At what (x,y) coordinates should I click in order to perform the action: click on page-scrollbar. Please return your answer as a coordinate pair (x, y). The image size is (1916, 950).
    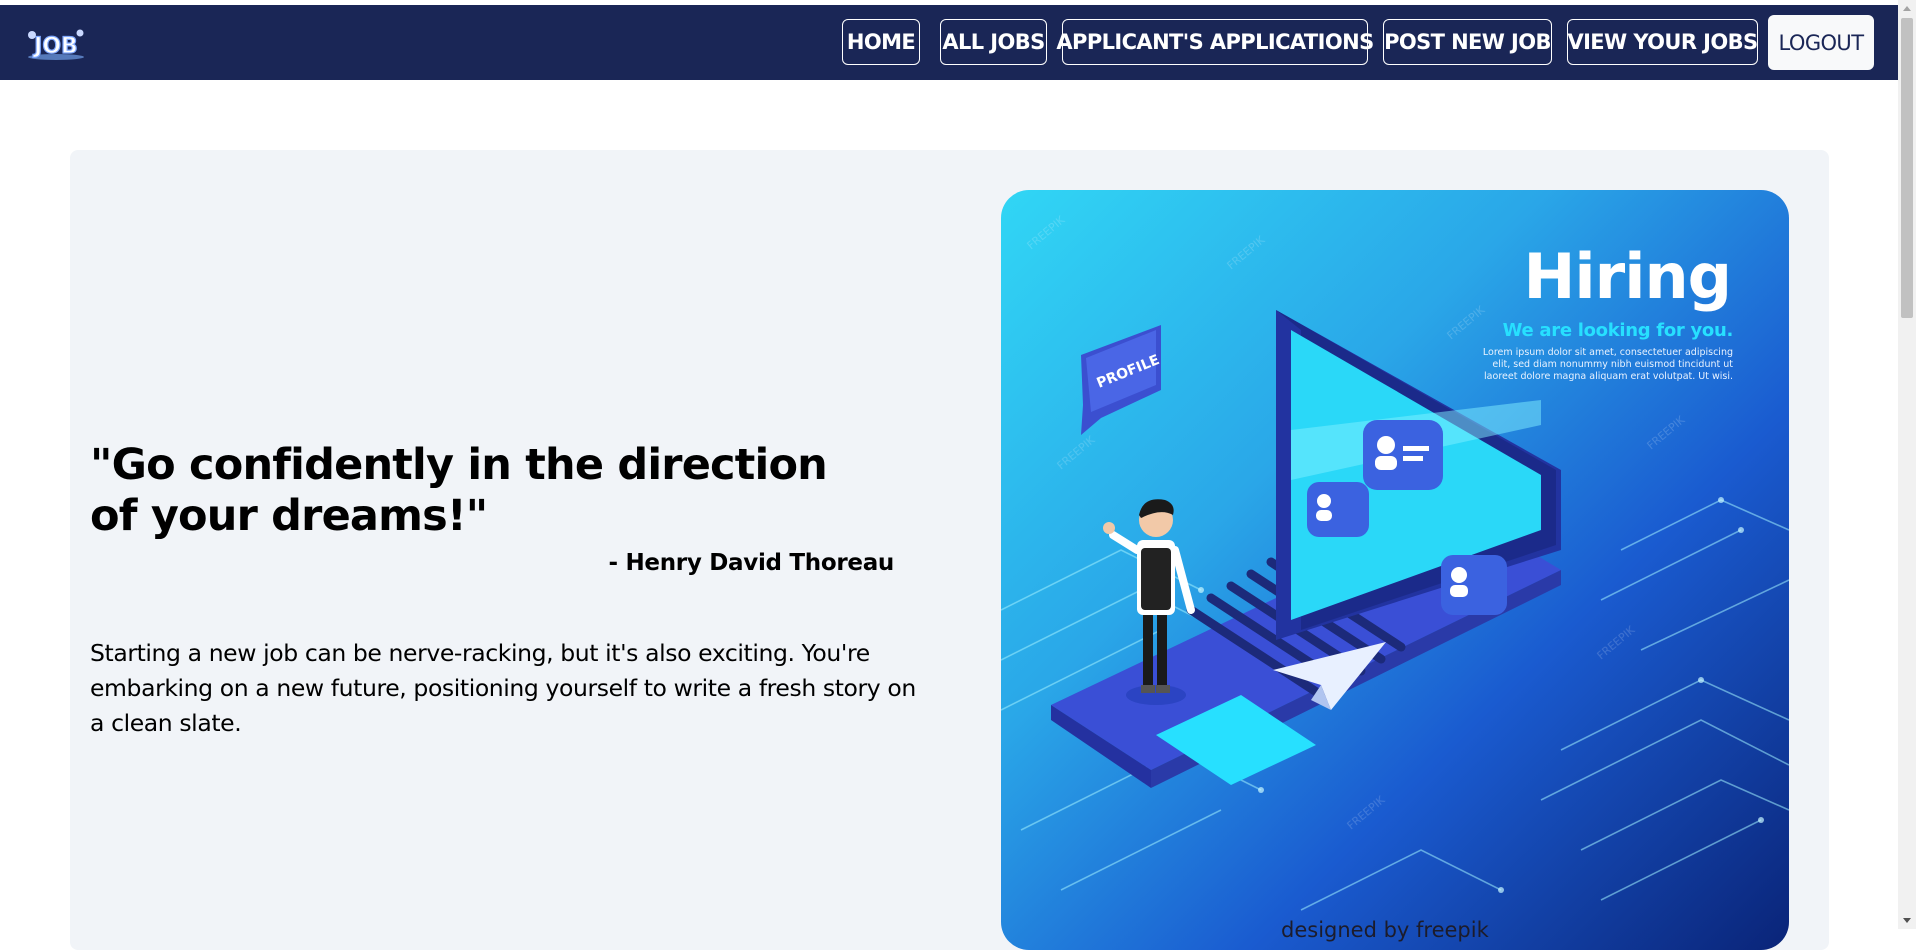
    Looking at the image, I should click on (1907, 464).